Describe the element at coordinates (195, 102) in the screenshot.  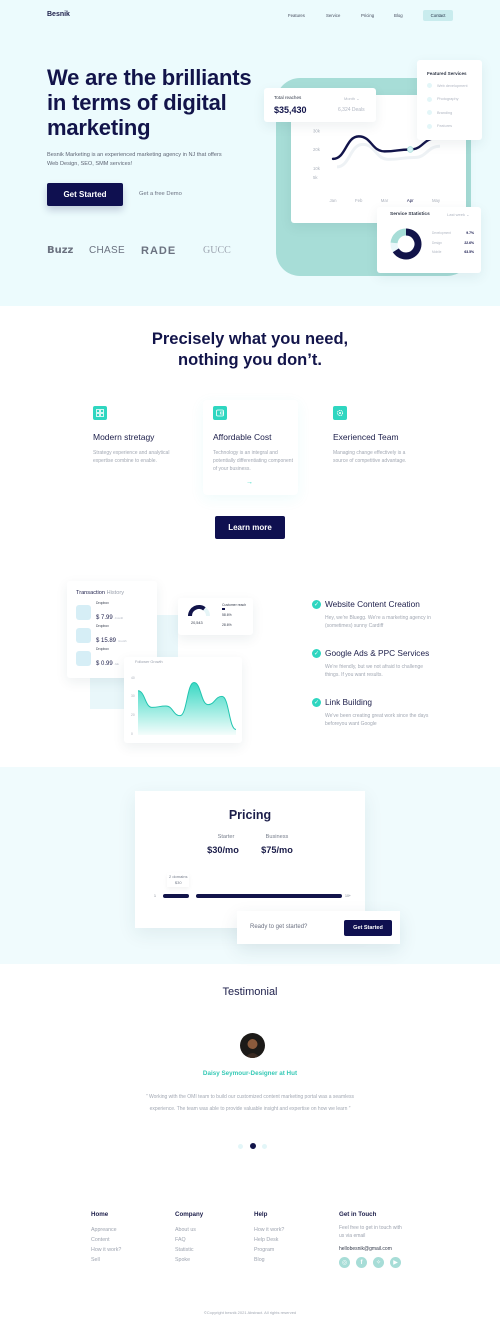
I see `hero-title-highlight: digital` at that location.